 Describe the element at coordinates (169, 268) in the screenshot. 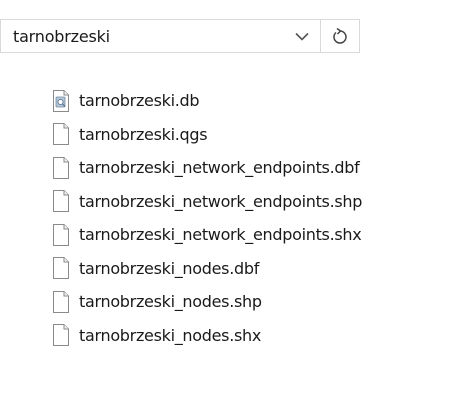

I see `file-name: tarnobrzeski_nodes.dbf` at that location.